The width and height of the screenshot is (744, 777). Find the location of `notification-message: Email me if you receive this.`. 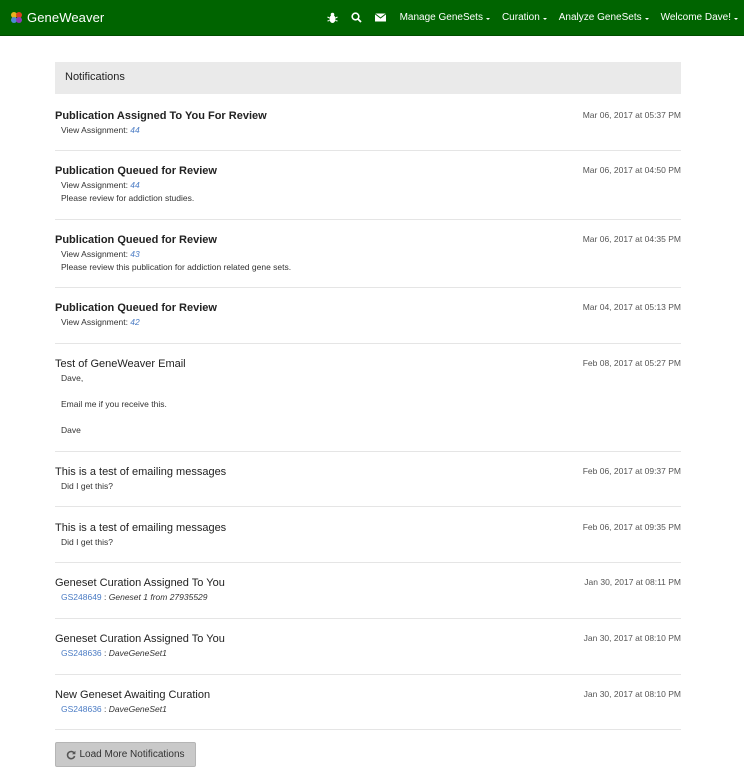

notification-message: Email me if you receive this. is located at coordinates (114, 404).